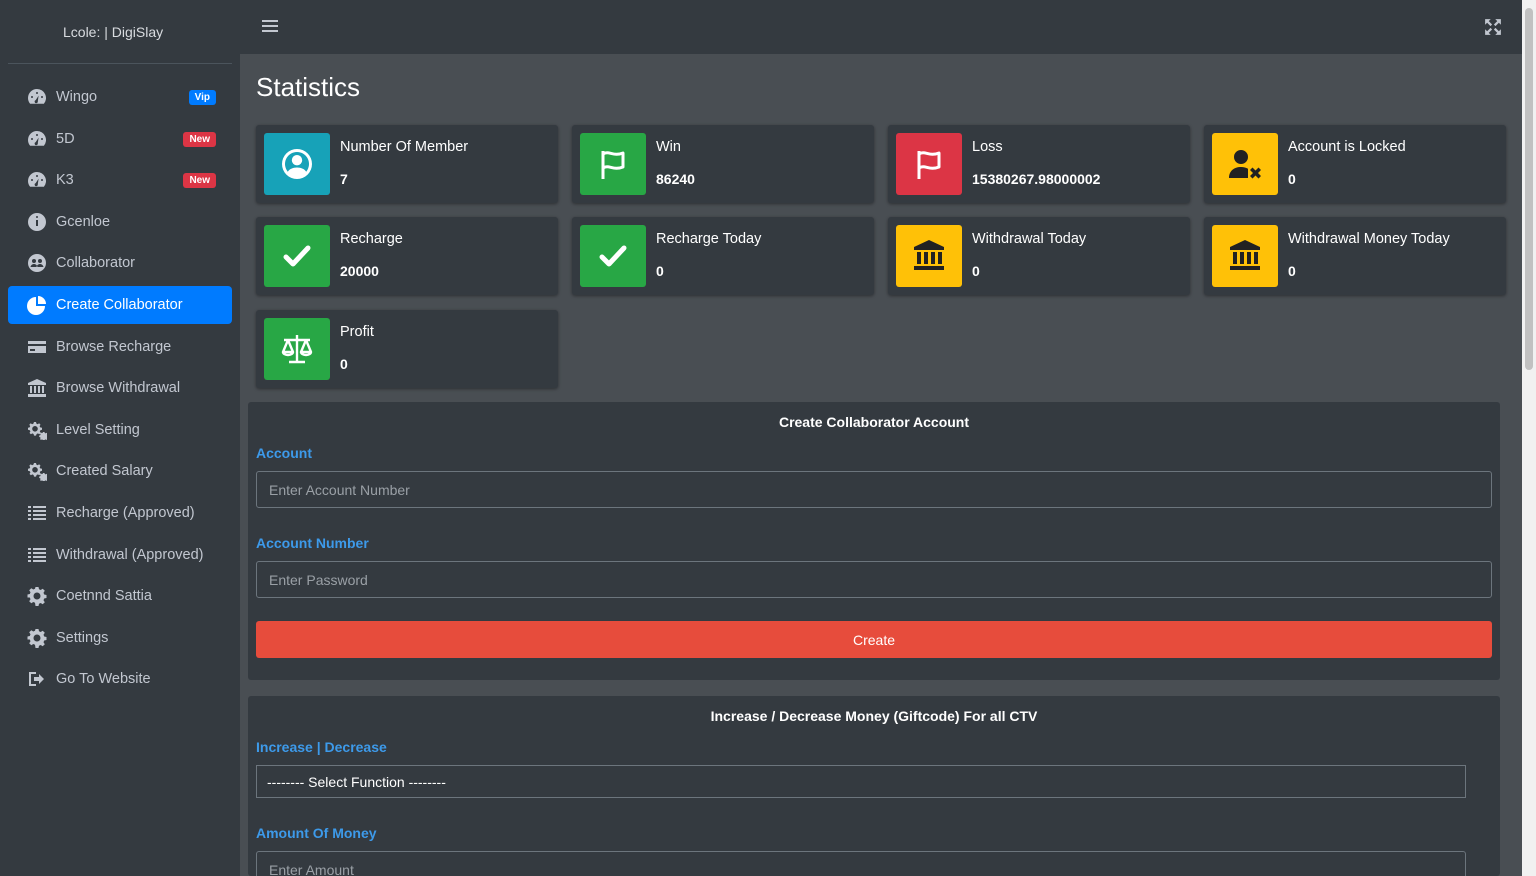 The height and width of the screenshot is (876, 1536). I want to click on stat-label: Withdrawal Money Today, so click(1369, 239).